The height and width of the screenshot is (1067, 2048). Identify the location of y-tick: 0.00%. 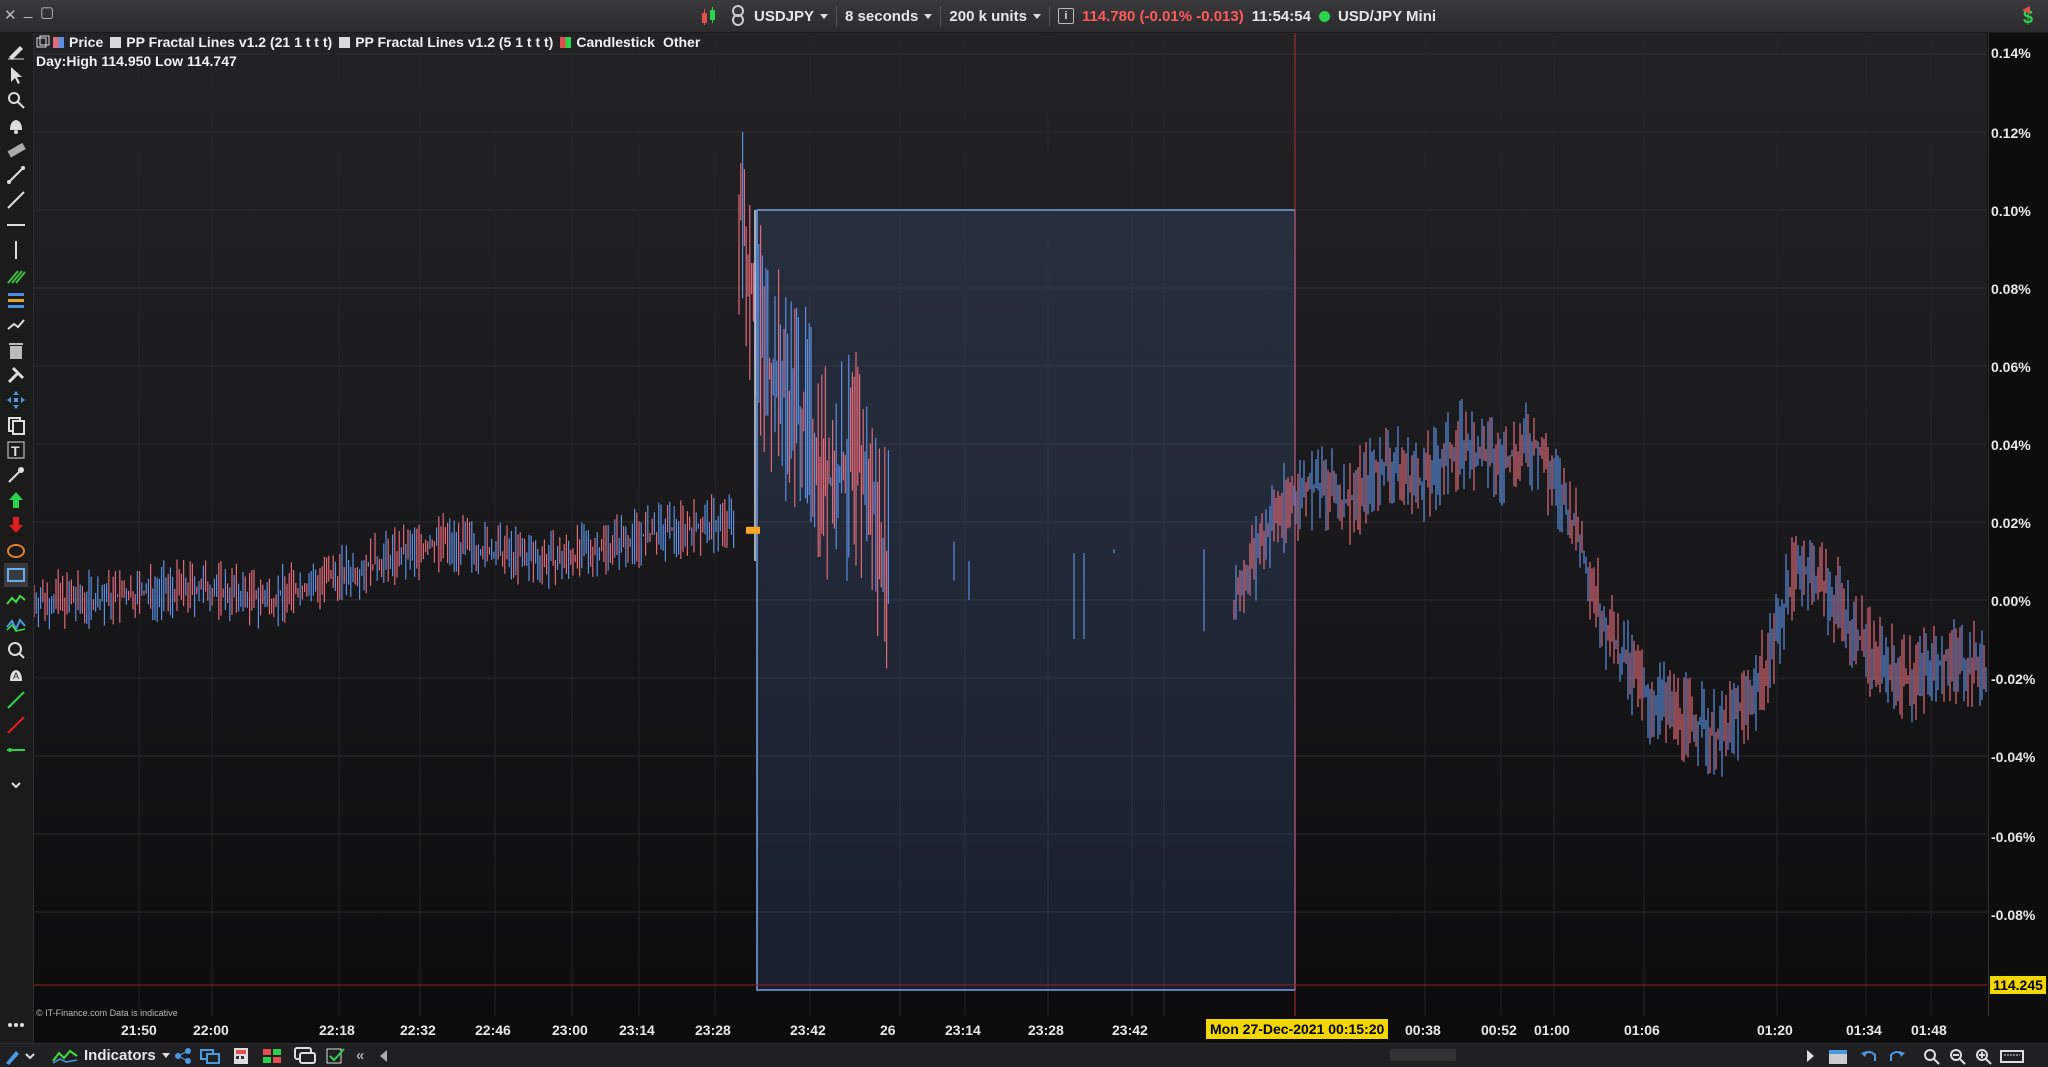
(2011, 601).